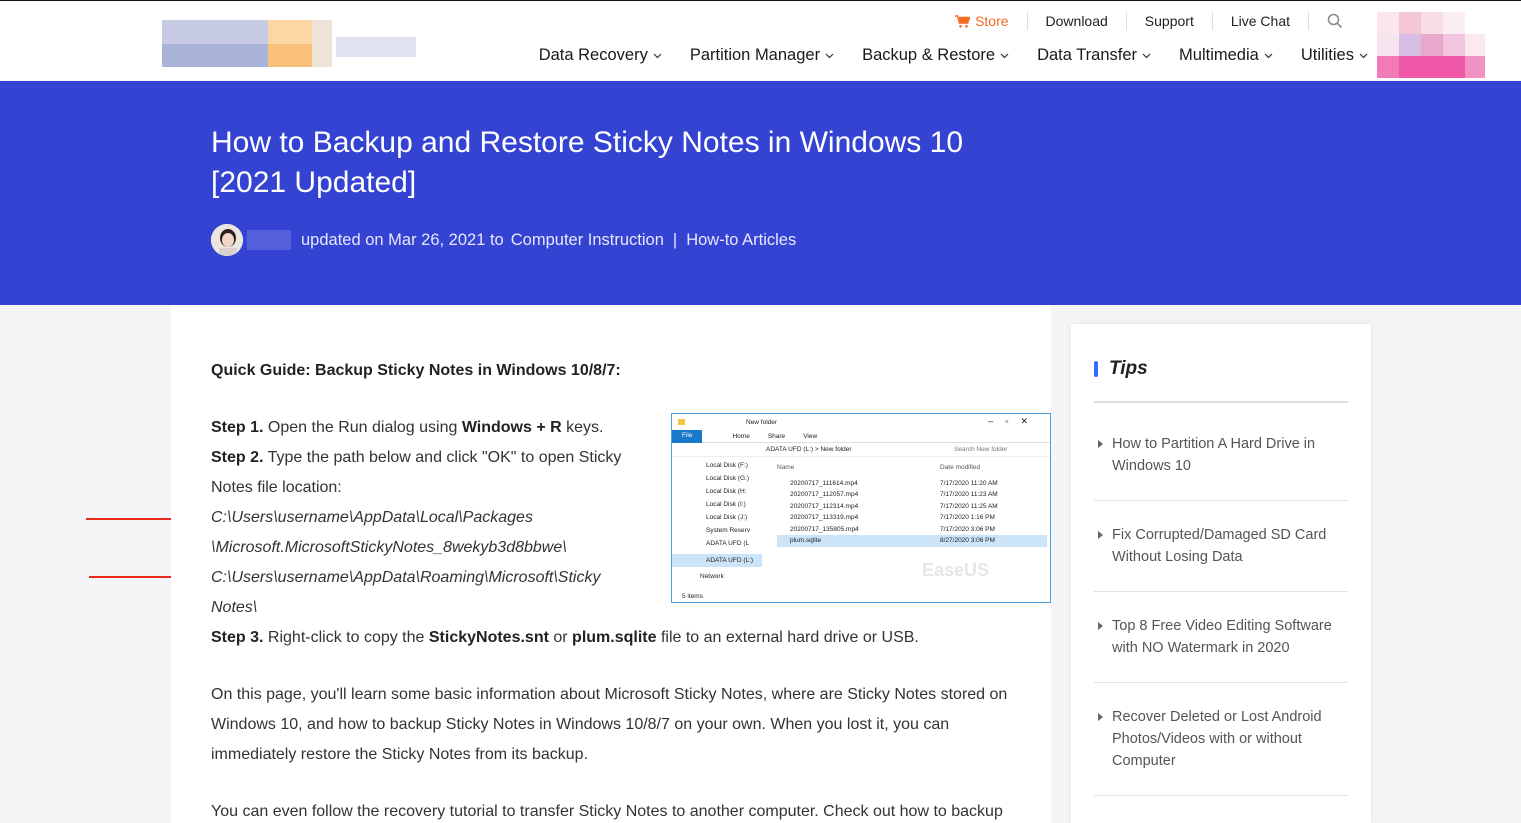  What do you see at coordinates (1217, 717) in the screenshot?
I see `tip-text: Recover Deleted or Lost Android` at bounding box center [1217, 717].